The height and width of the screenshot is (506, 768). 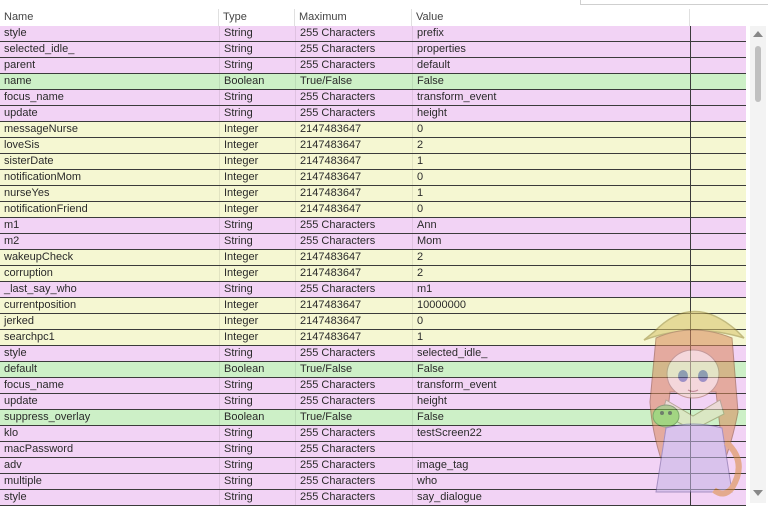 I want to click on column-header-maximum: Maximum, so click(x=353, y=17).